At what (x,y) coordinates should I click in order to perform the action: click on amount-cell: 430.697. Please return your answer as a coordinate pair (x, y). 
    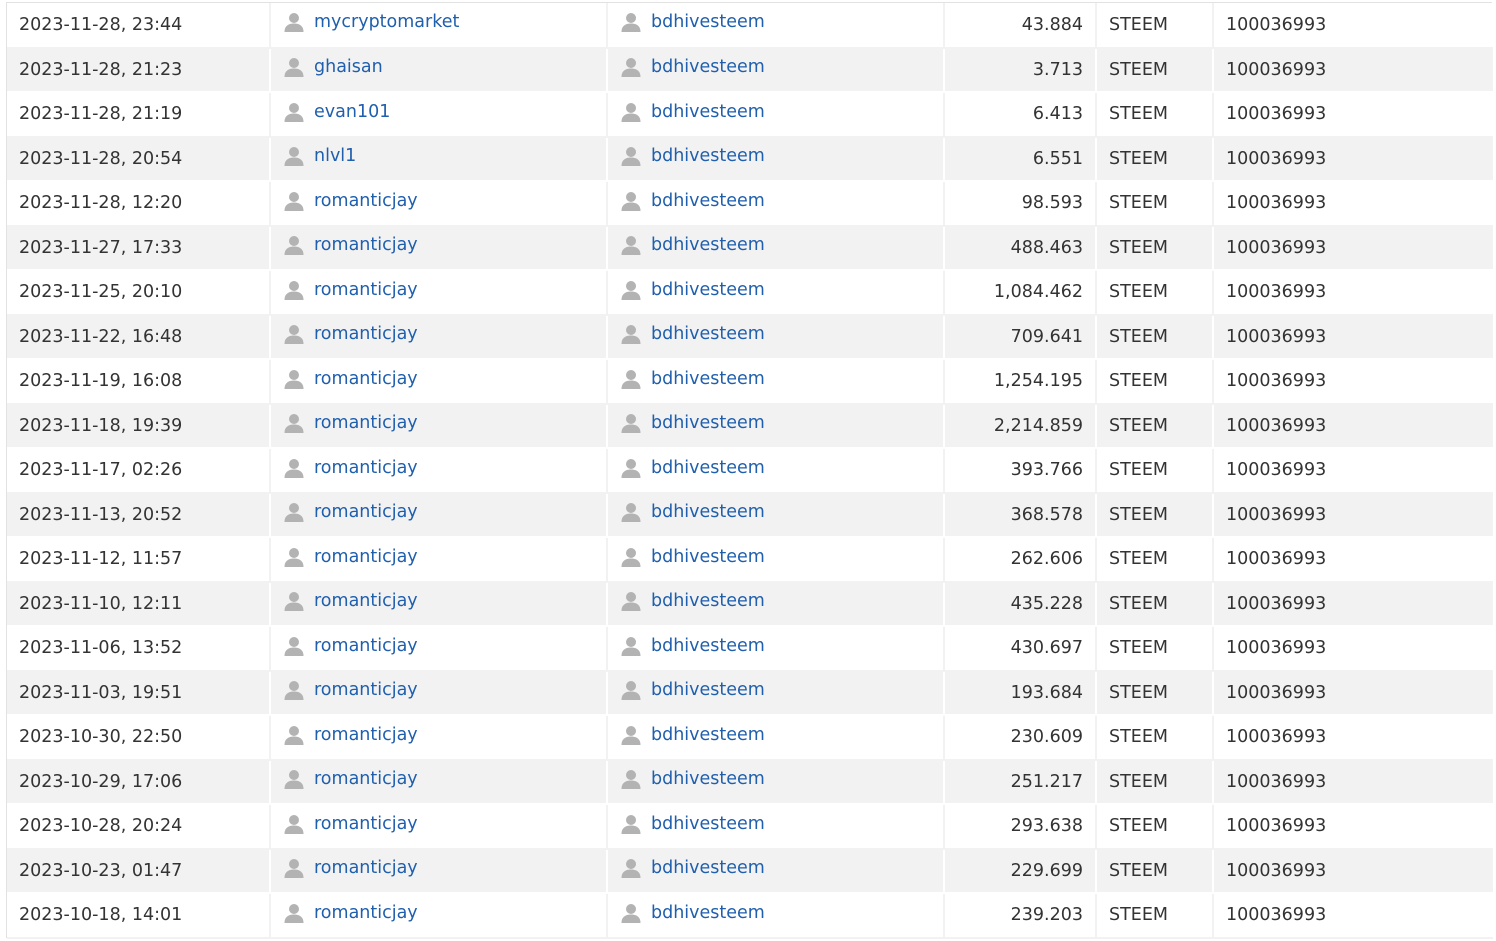
    Looking at the image, I should click on (1020, 649).